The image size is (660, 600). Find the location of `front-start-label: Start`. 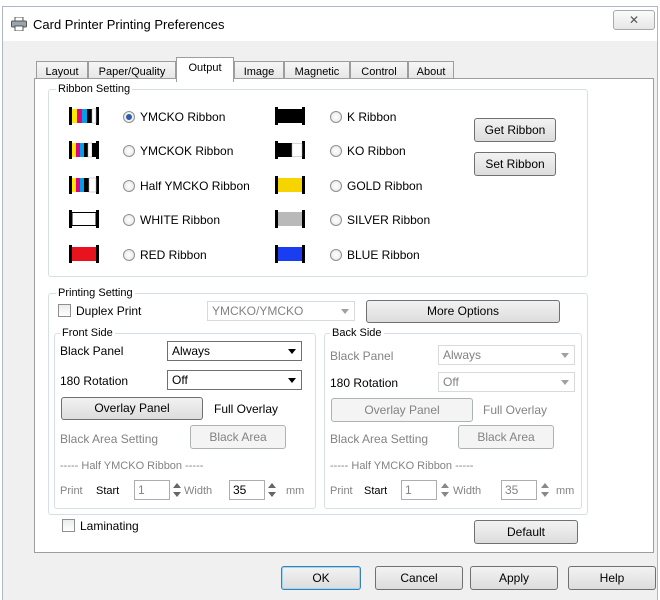

front-start-label: Start is located at coordinates (108, 491).